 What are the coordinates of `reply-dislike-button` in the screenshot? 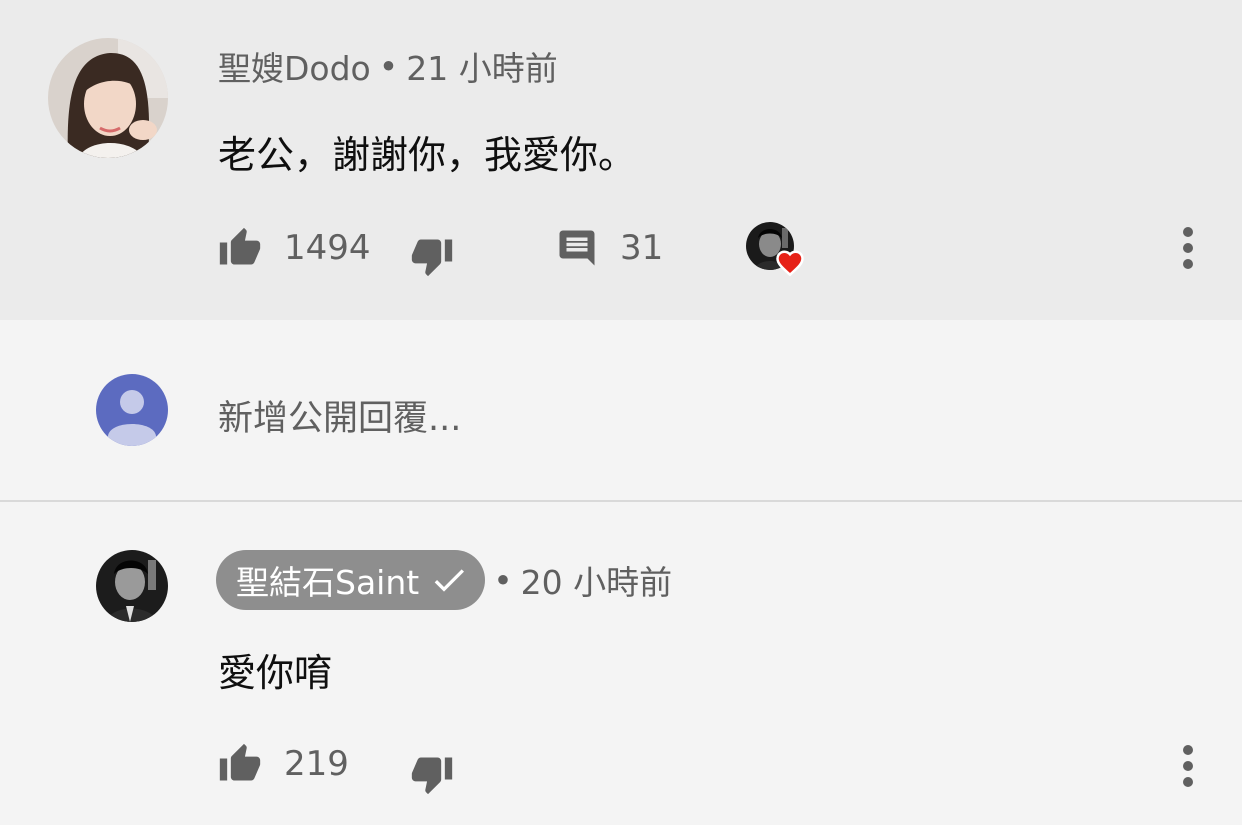 It's located at (432, 774).